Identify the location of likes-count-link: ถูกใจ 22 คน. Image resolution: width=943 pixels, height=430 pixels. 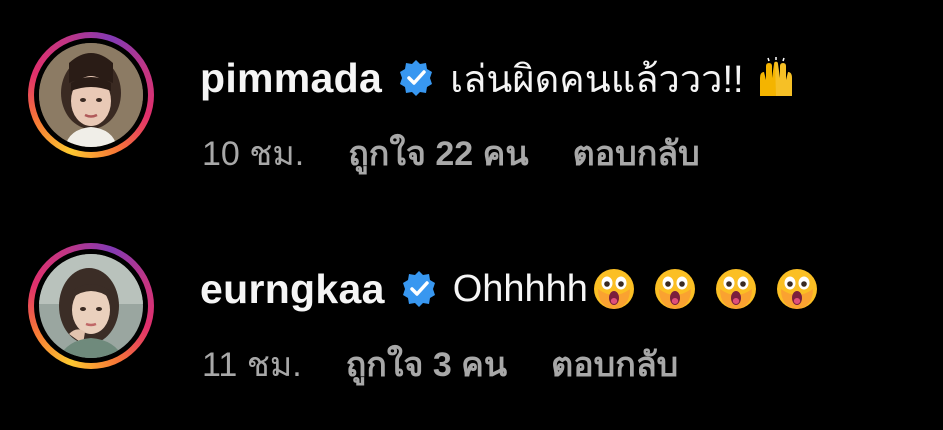
(438, 153).